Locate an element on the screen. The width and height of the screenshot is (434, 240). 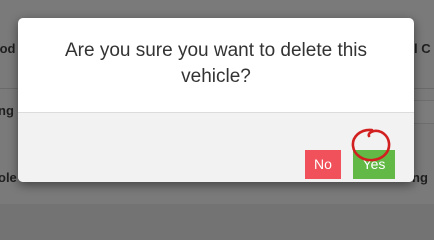
yes-button: Yes is located at coordinates (374, 164).